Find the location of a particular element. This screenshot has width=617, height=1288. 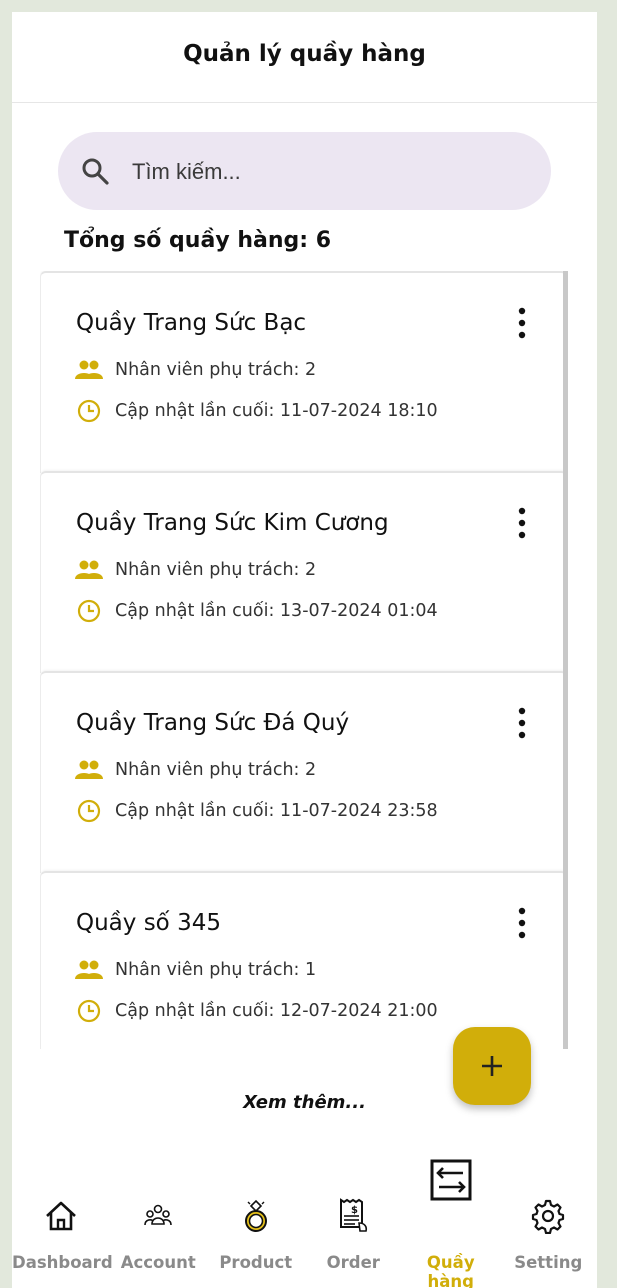

last-updated: Cập nhật lần cuối: 11-07-2024 23:58 is located at coordinates (276, 811).